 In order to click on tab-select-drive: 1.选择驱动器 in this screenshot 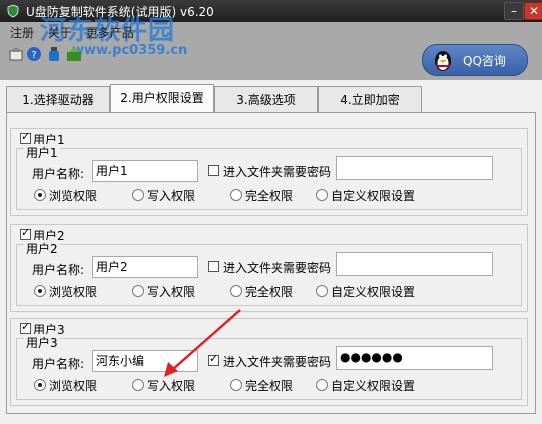, I will do `click(58, 99)`.